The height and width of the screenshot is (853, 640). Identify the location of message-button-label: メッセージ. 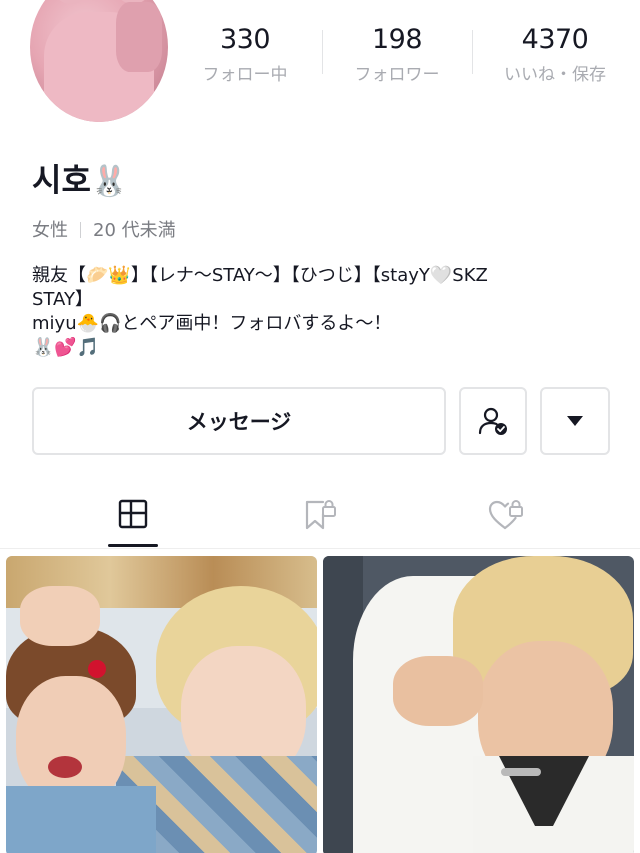
(239, 422).